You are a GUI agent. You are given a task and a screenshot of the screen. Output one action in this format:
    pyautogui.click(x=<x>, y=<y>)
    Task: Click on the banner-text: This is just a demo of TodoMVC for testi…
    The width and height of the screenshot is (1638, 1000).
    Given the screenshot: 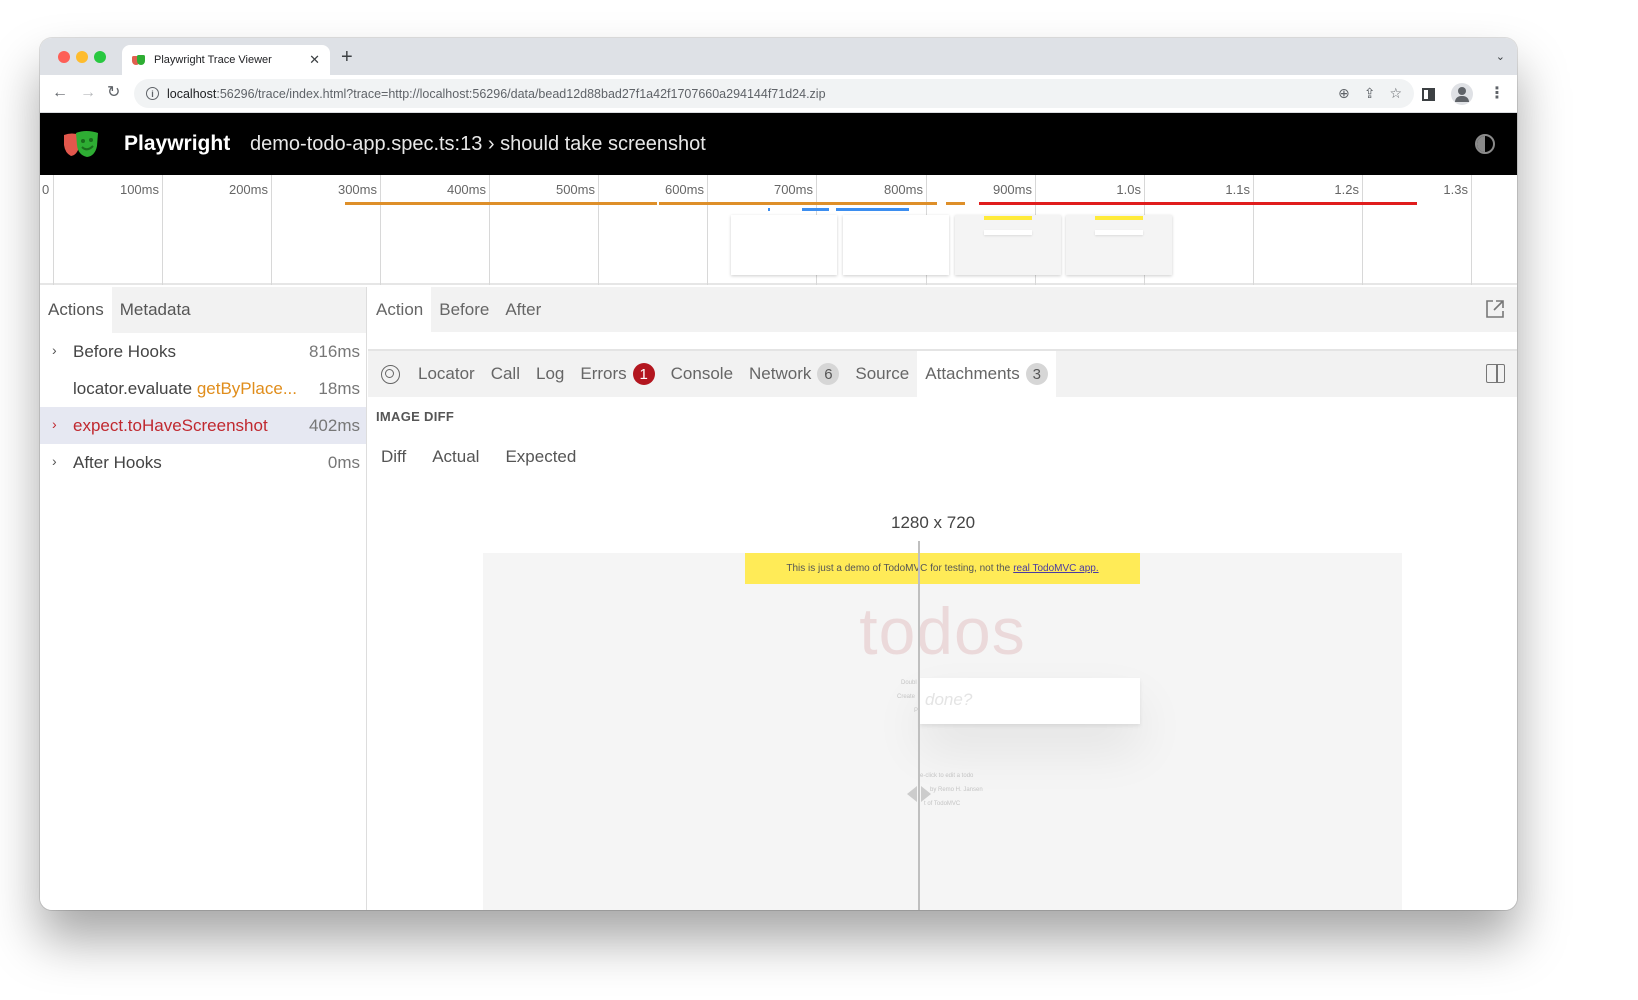 What is the action you would take?
    pyautogui.click(x=898, y=568)
    